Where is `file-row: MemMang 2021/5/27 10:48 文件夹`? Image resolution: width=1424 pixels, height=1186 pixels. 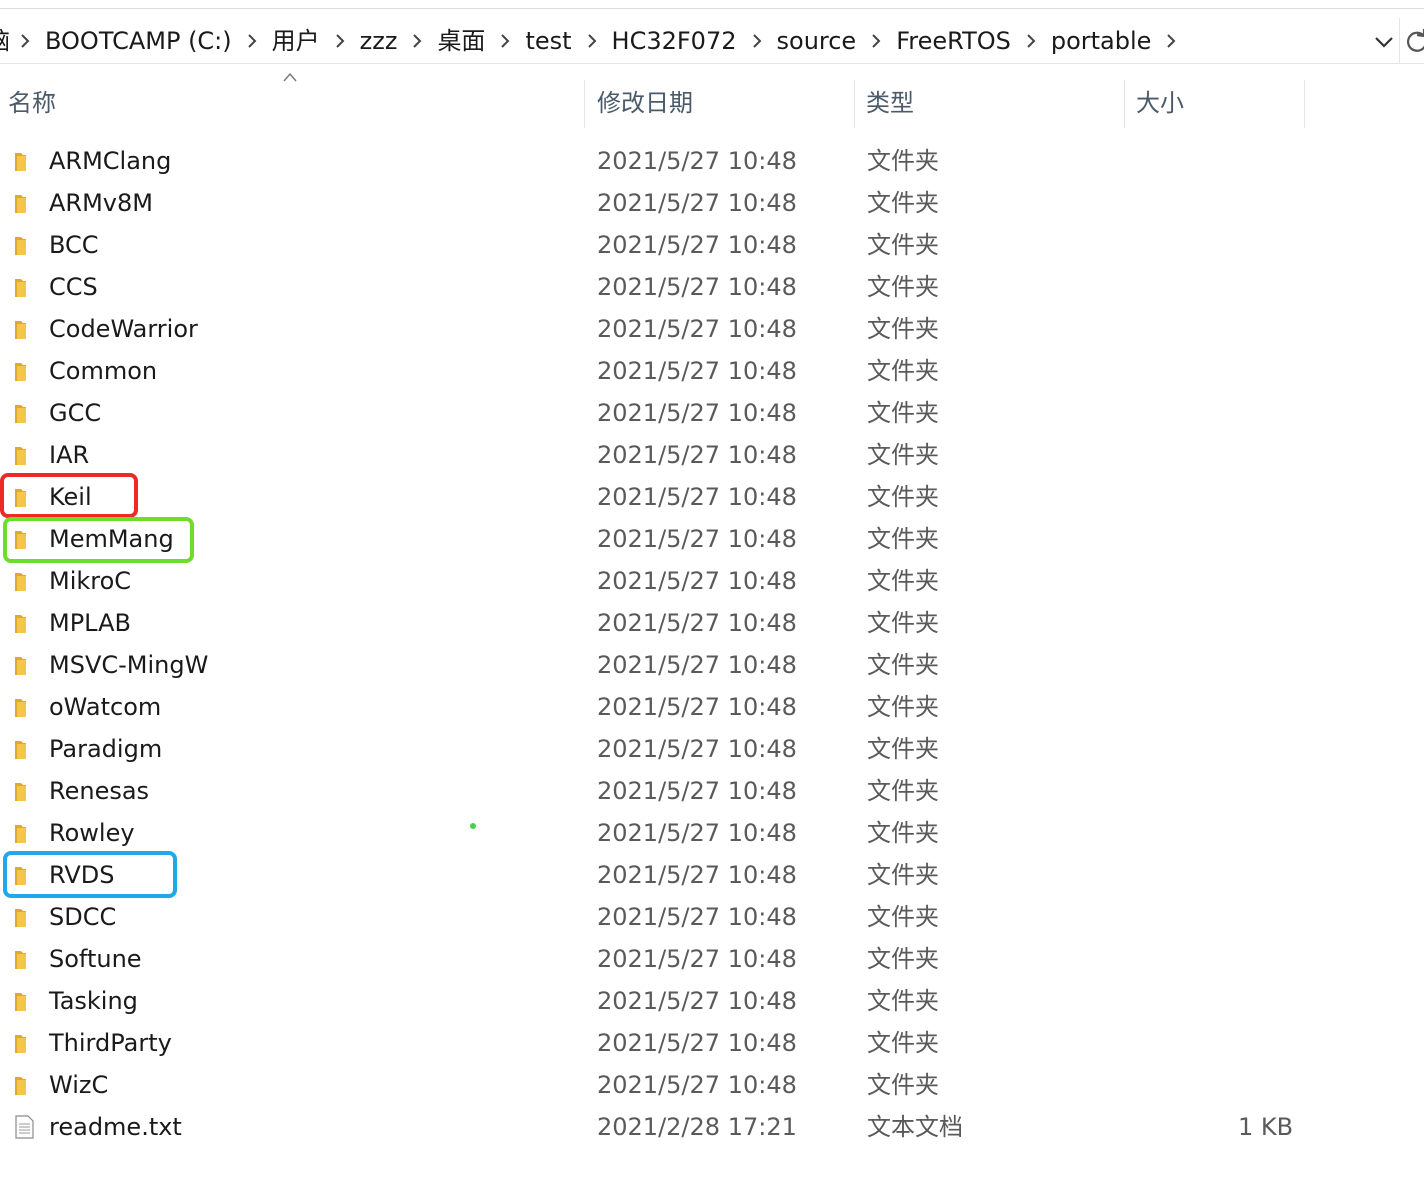
file-row: MemMang 2021/5/27 10:48 文件夹 is located at coordinates (712, 539).